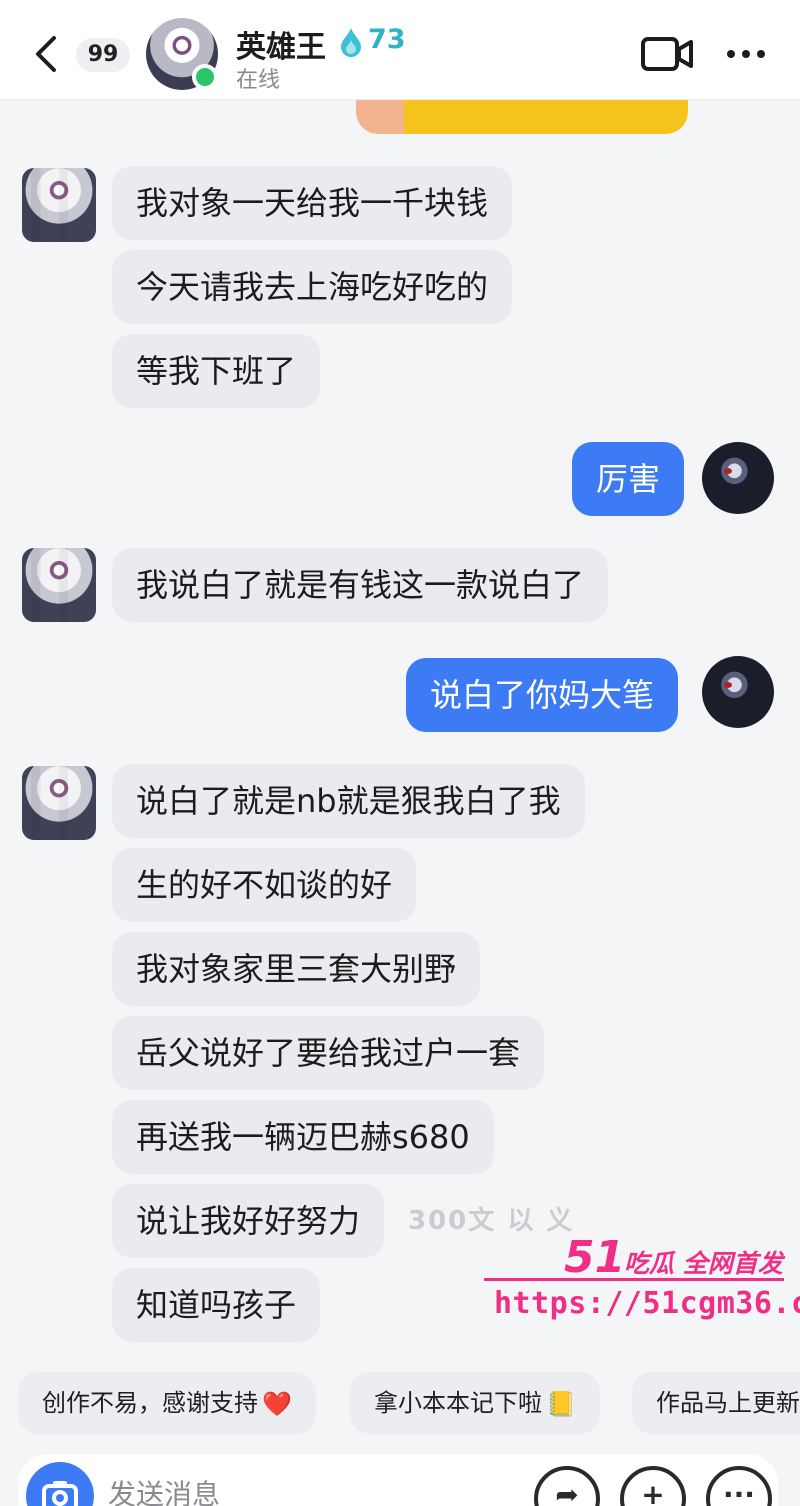 The image size is (800, 1506). Describe the element at coordinates (277, 1404) in the screenshot. I see `heart-emoji-icon: ❤️` at that location.